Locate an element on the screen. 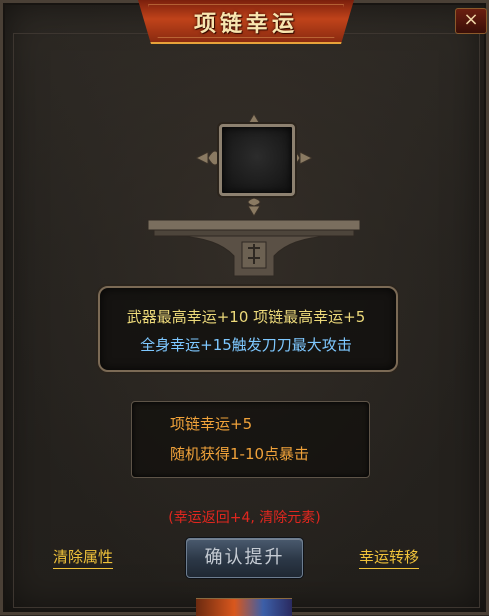 The image size is (489, 616). max-luck-text: 武器最高幸运+10 项链最高幸运+5 is located at coordinates (246, 317).